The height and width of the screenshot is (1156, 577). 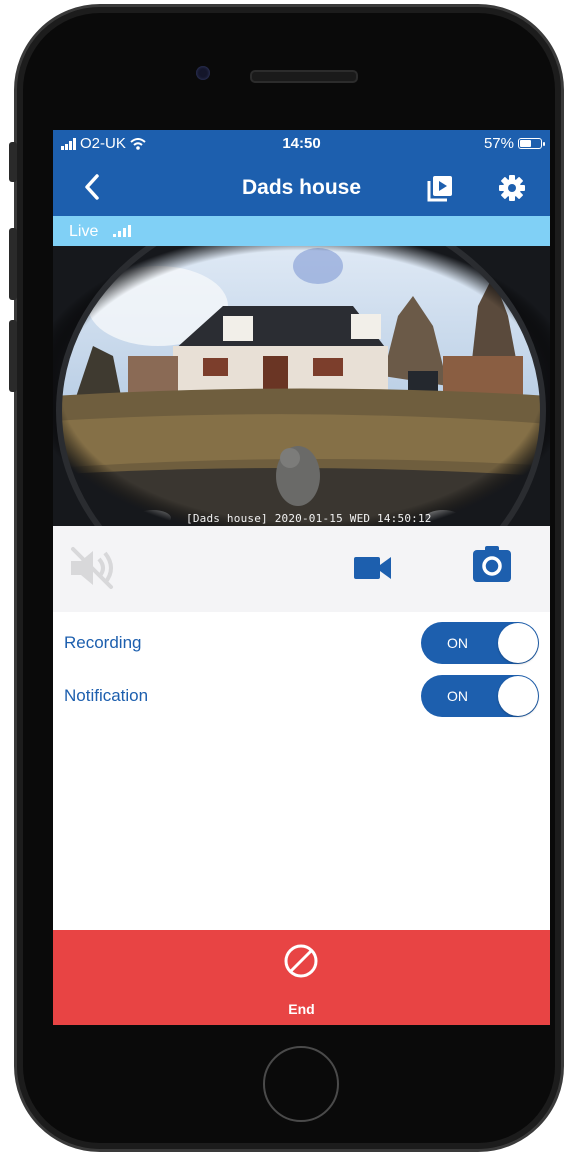 I want to click on front-camera, so click(x=203, y=73).